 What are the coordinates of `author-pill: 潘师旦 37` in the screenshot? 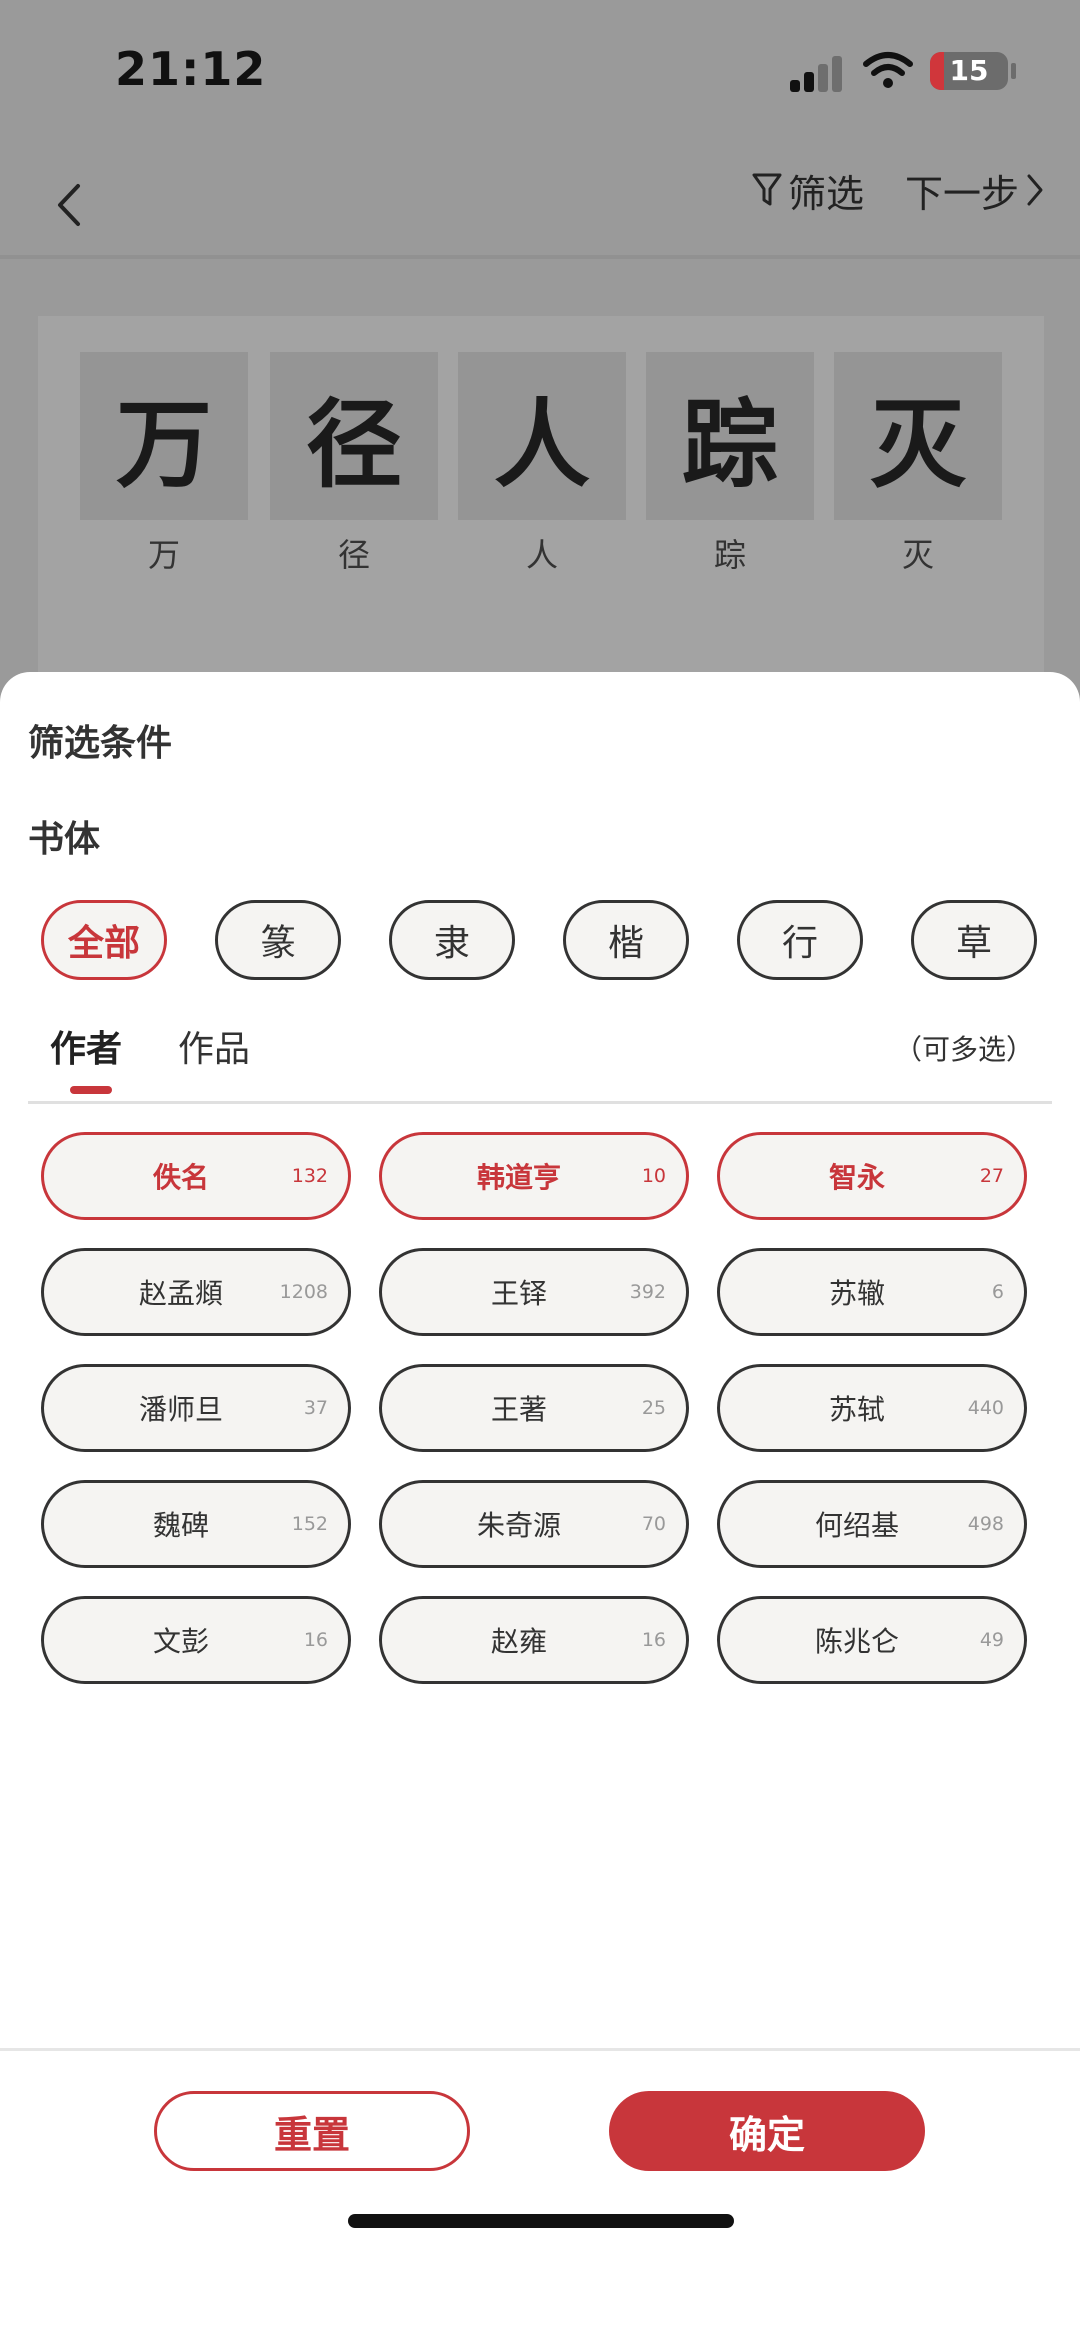 It's located at (196, 1408).